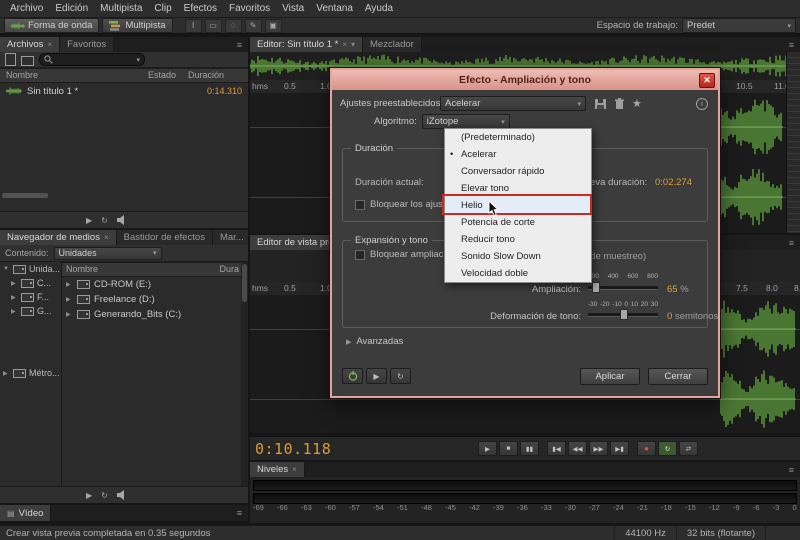 Image resolution: width=800 pixels, height=540 pixels. I want to click on open-folder-icon, so click(27, 61).